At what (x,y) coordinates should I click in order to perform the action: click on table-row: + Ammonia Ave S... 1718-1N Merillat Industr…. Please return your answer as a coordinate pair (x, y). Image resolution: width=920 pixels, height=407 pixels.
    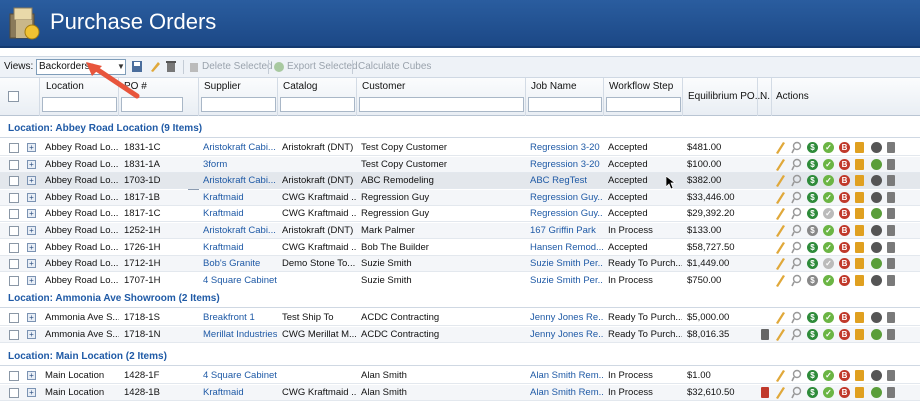
    Looking at the image, I should click on (460, 334).